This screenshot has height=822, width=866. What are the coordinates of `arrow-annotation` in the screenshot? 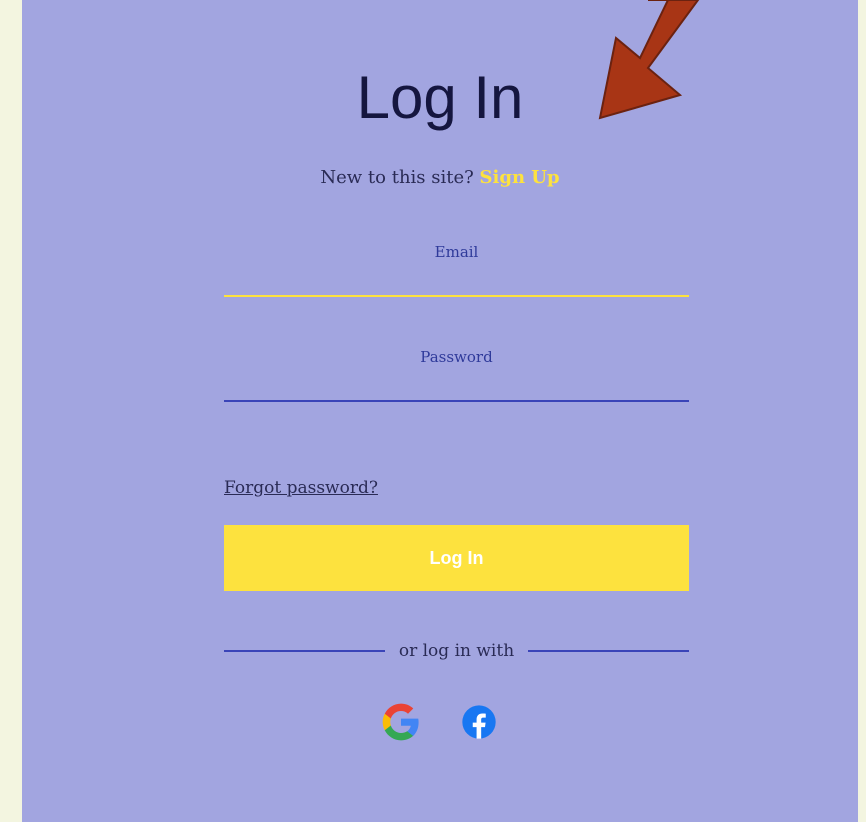 It's located at (649, 60).